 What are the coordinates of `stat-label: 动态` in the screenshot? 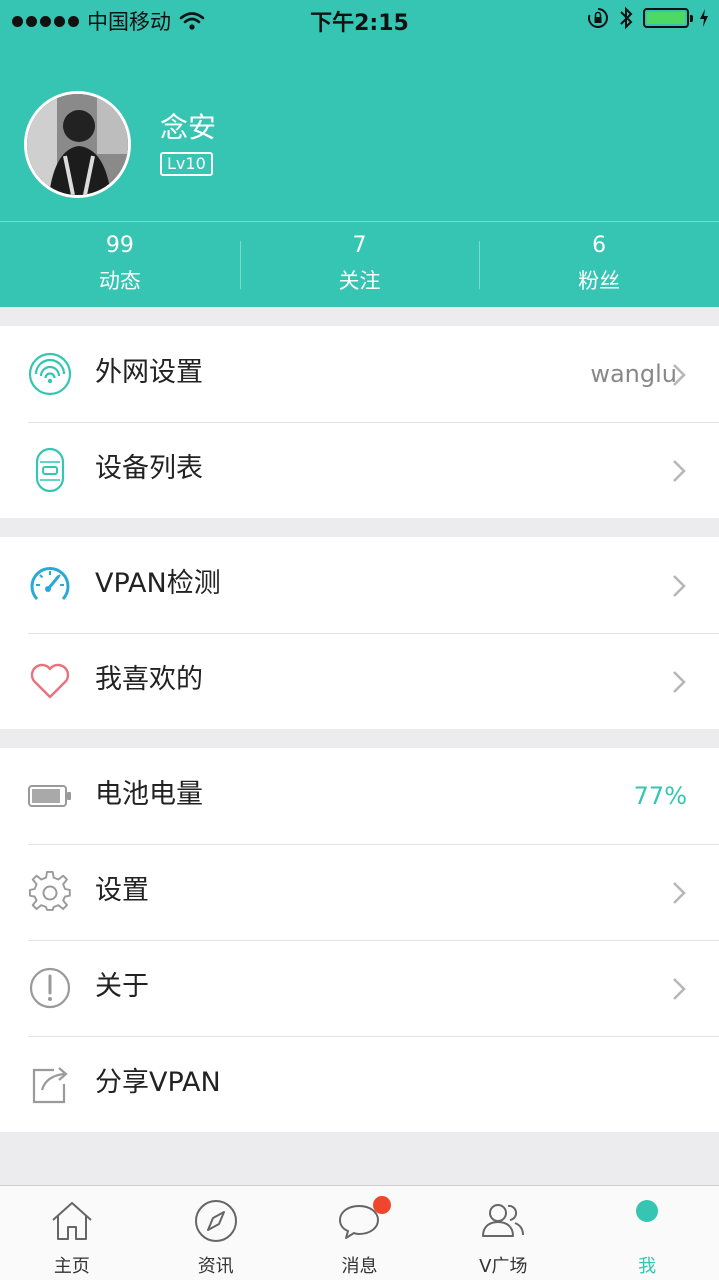 It's located at (119, 281).